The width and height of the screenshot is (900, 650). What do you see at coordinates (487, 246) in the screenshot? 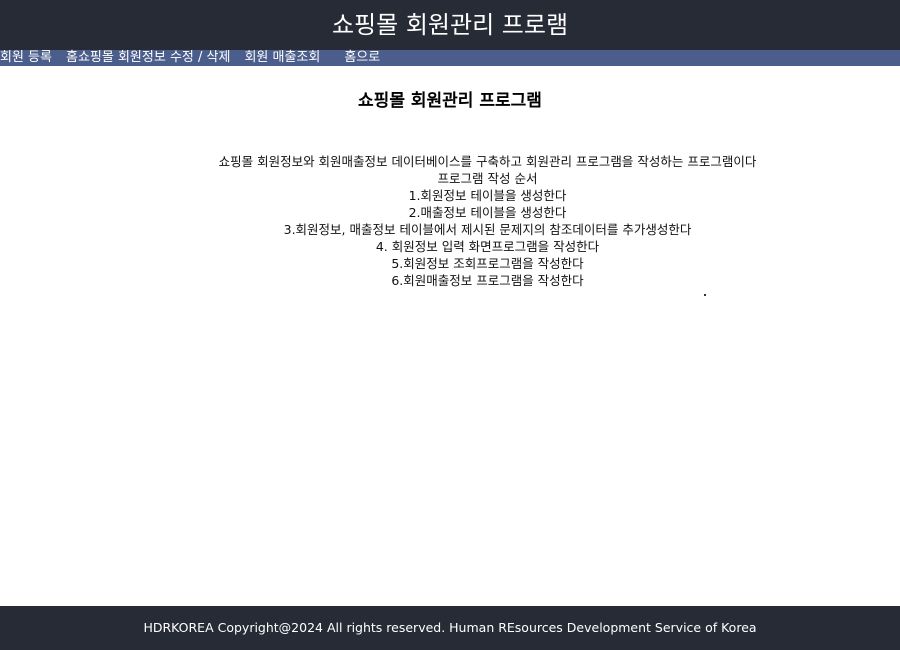
I see `description-line: 4. 회원정보 입력 화면프로그램을 작성한다` at bounding box center [487, 246].